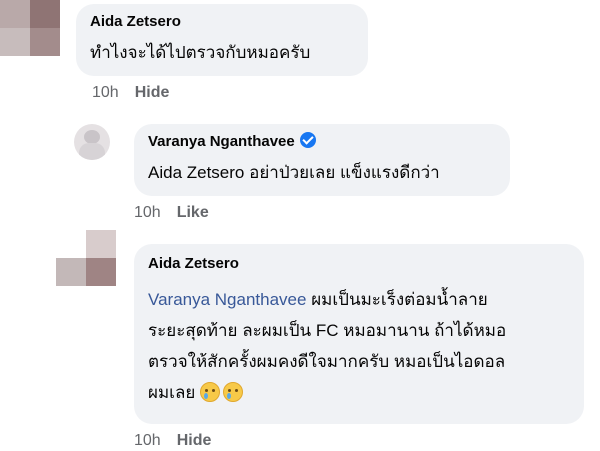 The height and width of the screenshot is (451, 600). Describe the element at coordinates (171, 213) in the screenshot. I see `reply-meta: 10h Like` at that location.